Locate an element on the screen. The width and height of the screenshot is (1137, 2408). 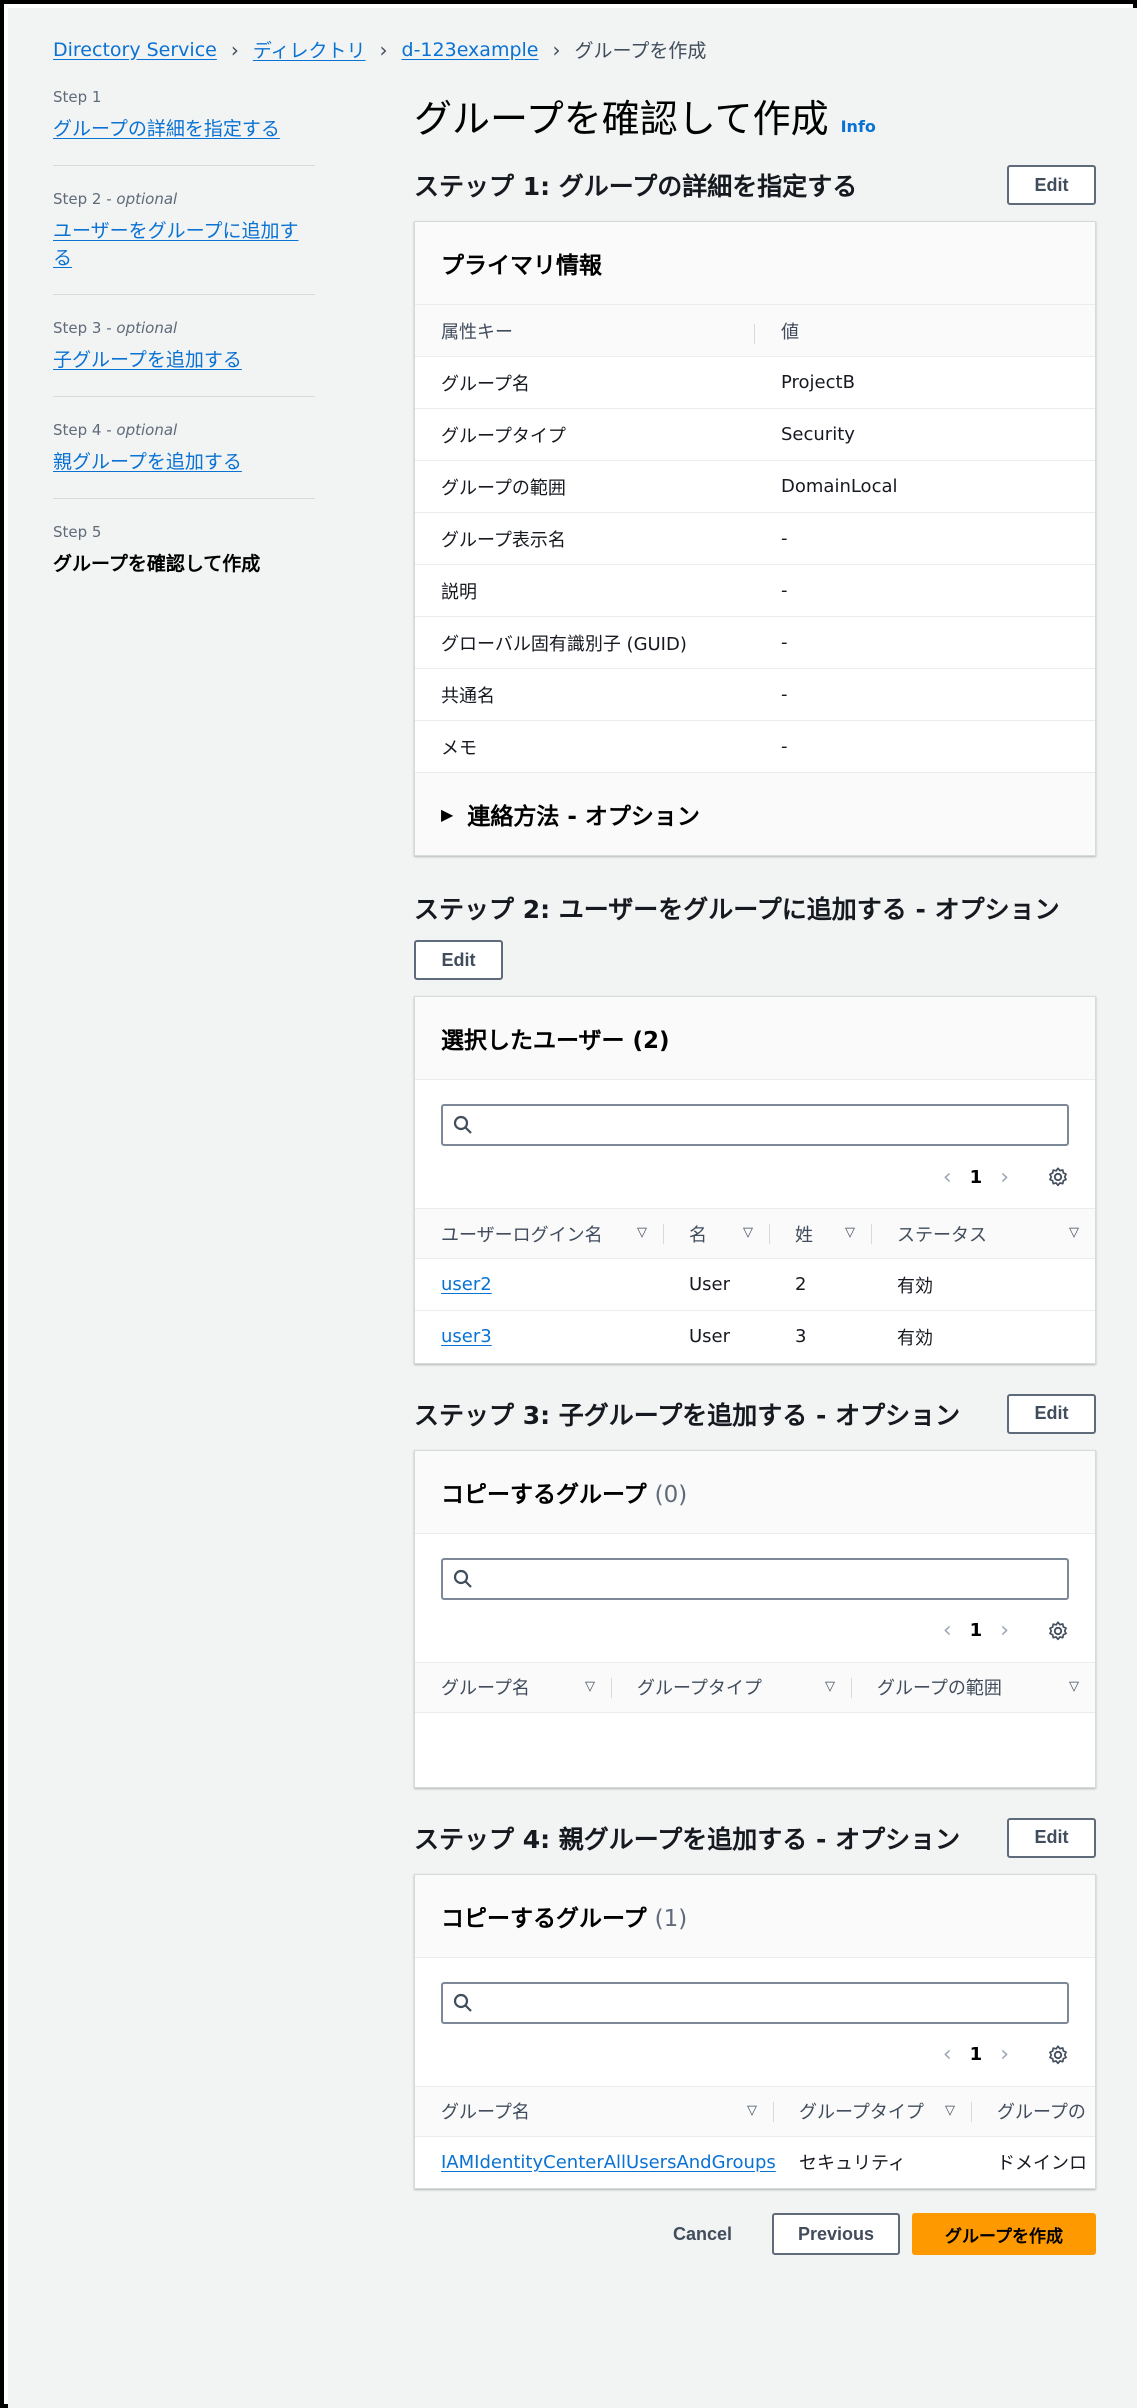
group-link: IAMIdentityCenterAllUsersAndGroups is located at coordinates (608, 2162).